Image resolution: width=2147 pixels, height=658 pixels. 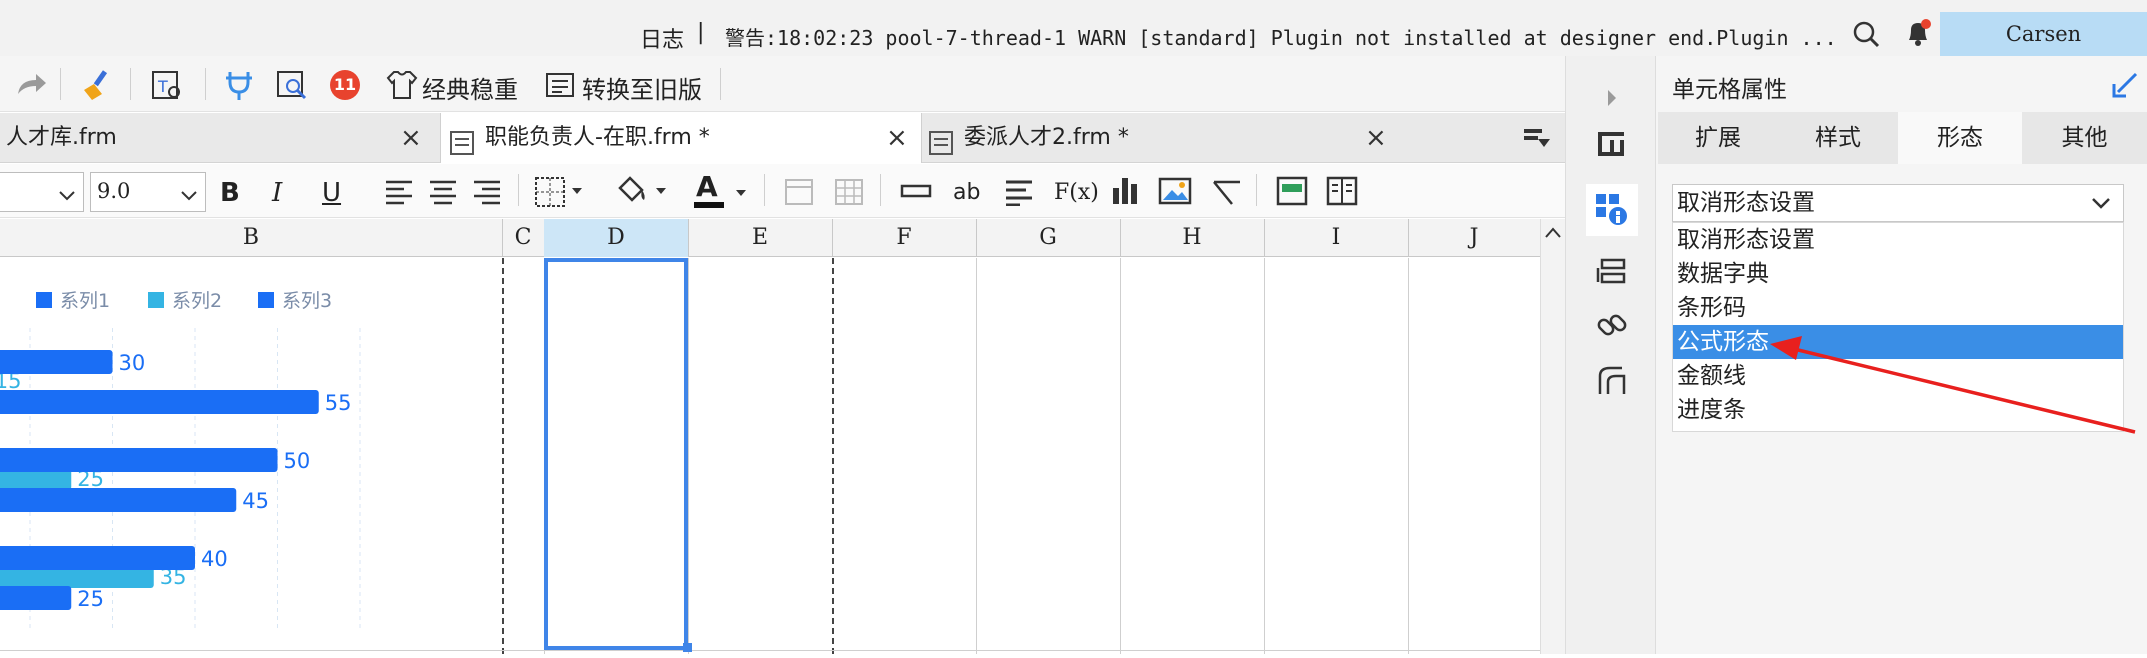 What do you see at coordinates (1227, 193) in the screenshot?
I see `insert-slash-icon` at bounding box center [1227, 193].